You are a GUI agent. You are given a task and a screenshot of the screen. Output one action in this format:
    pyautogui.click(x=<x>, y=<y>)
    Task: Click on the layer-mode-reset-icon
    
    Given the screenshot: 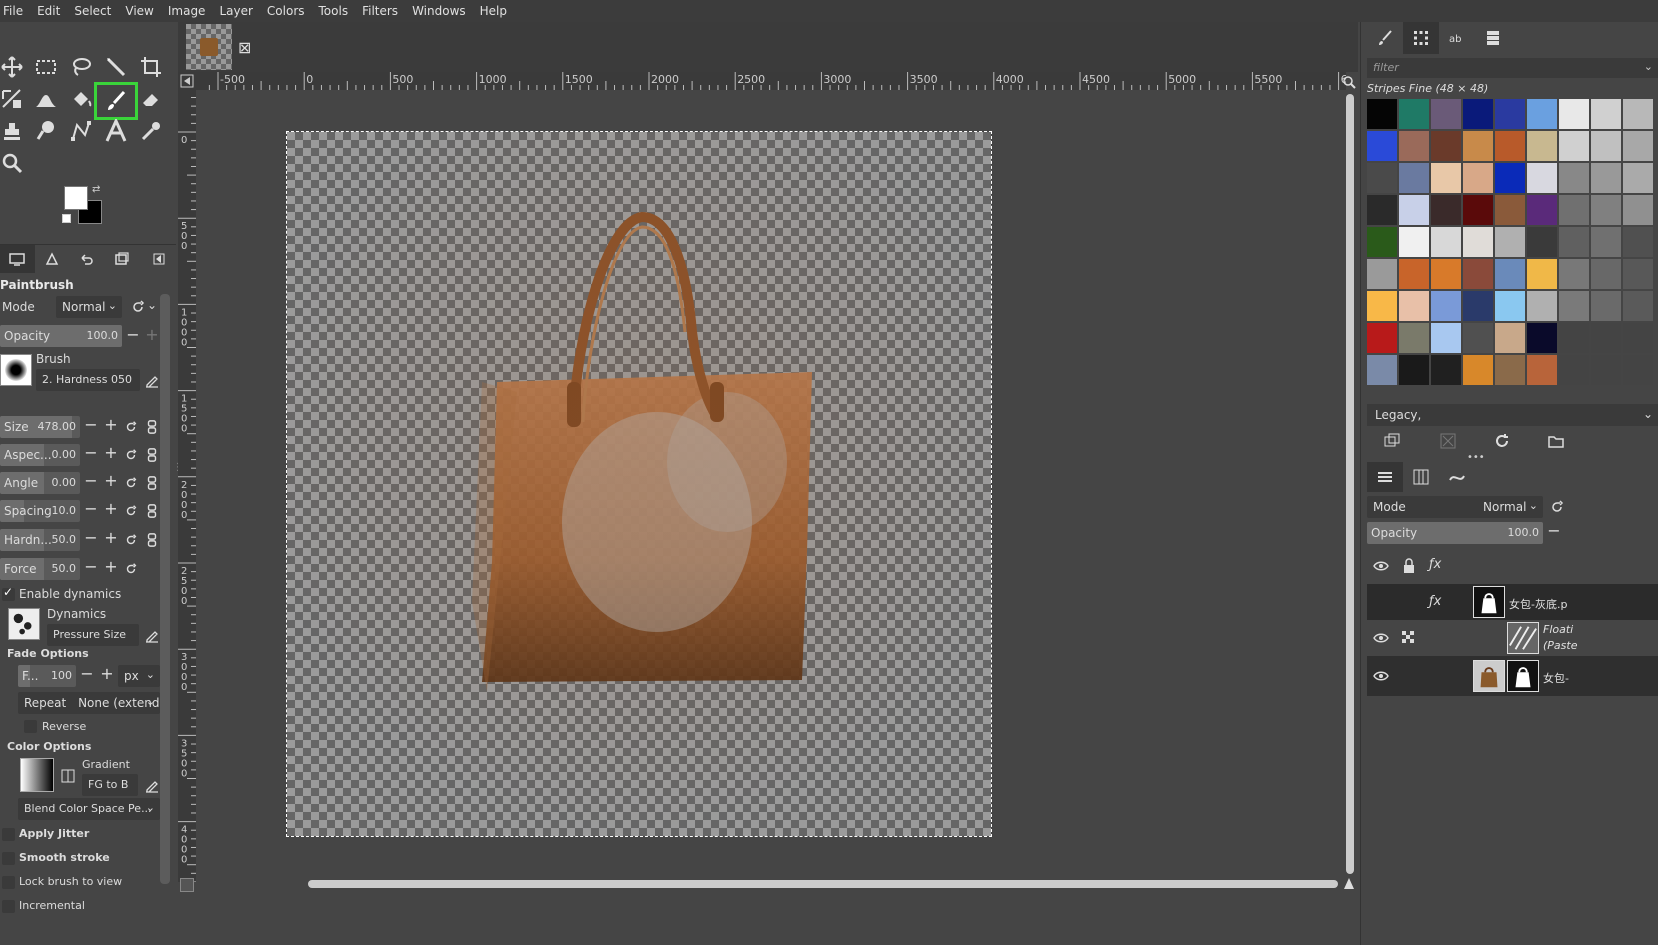 What is the action you would take?
    pyautogui.click(x=1557, y=507)
    